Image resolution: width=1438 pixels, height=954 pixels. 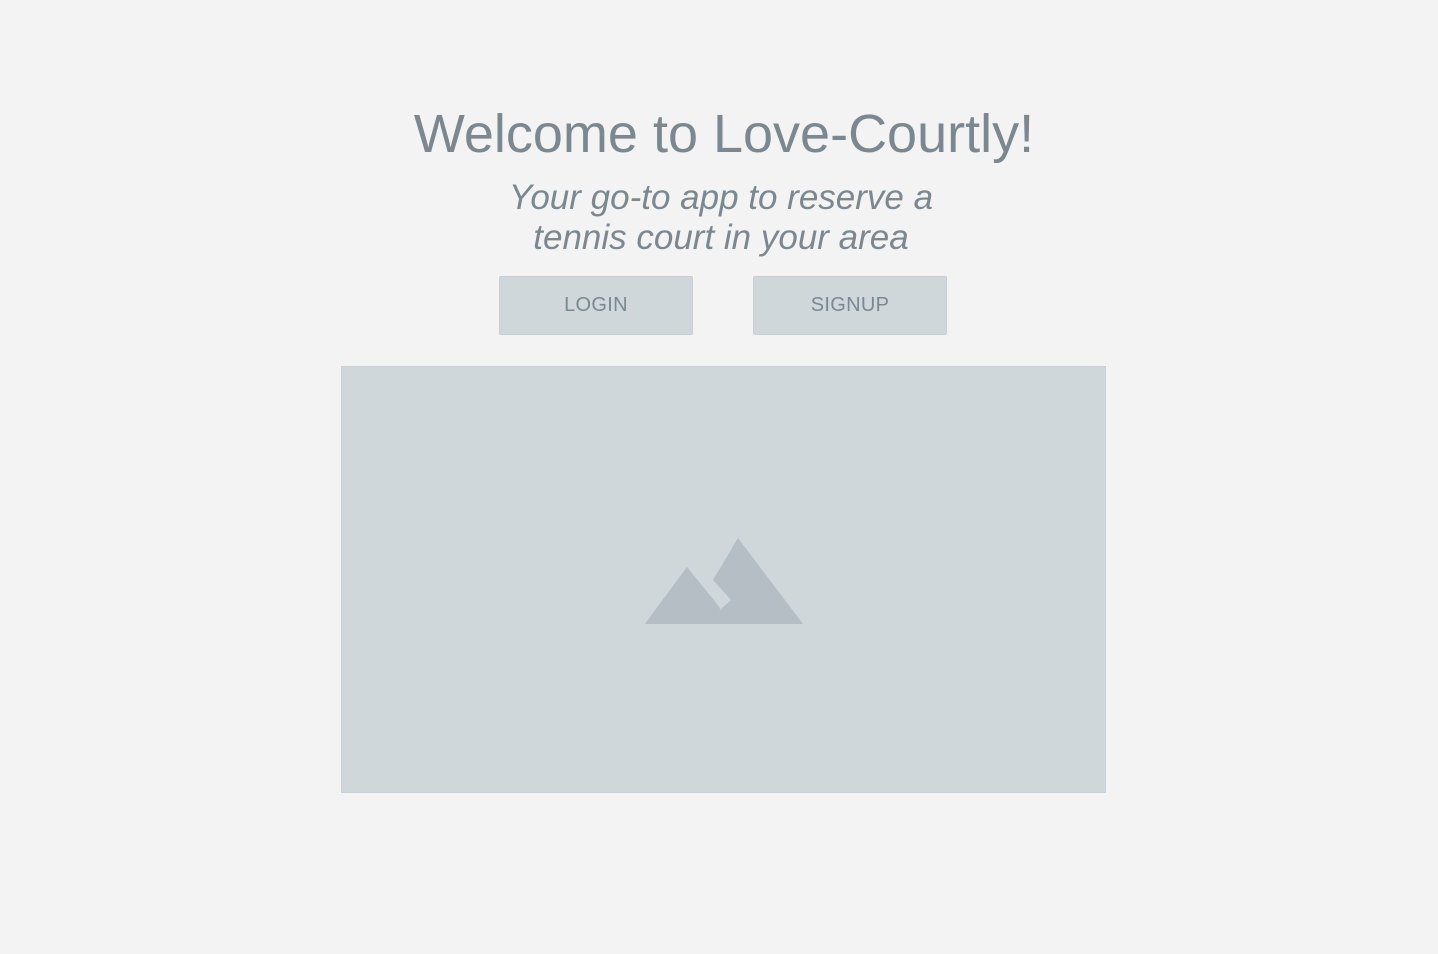 I want to click on subtitle-line-1: Your go-to app to reserve a, so click(x=721, y=197).